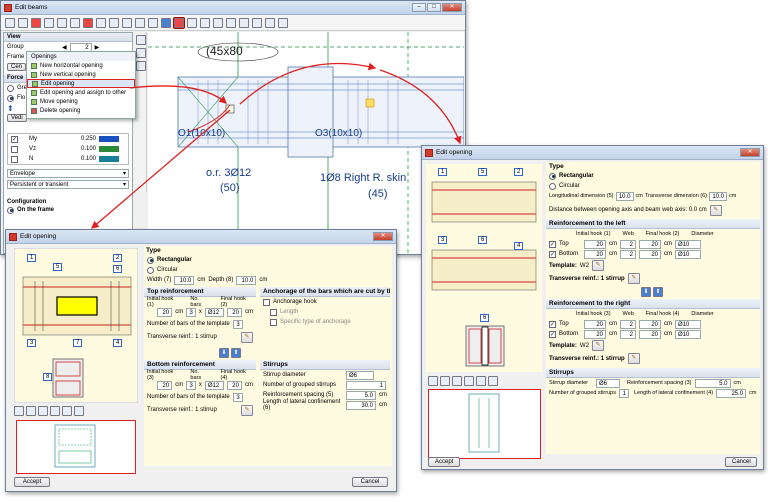 The height and width of the screenshot is (502, 768). Describe the element at coordinates (14, 139) in the screenshot. I see `row-checkbox: ✓` at that location.